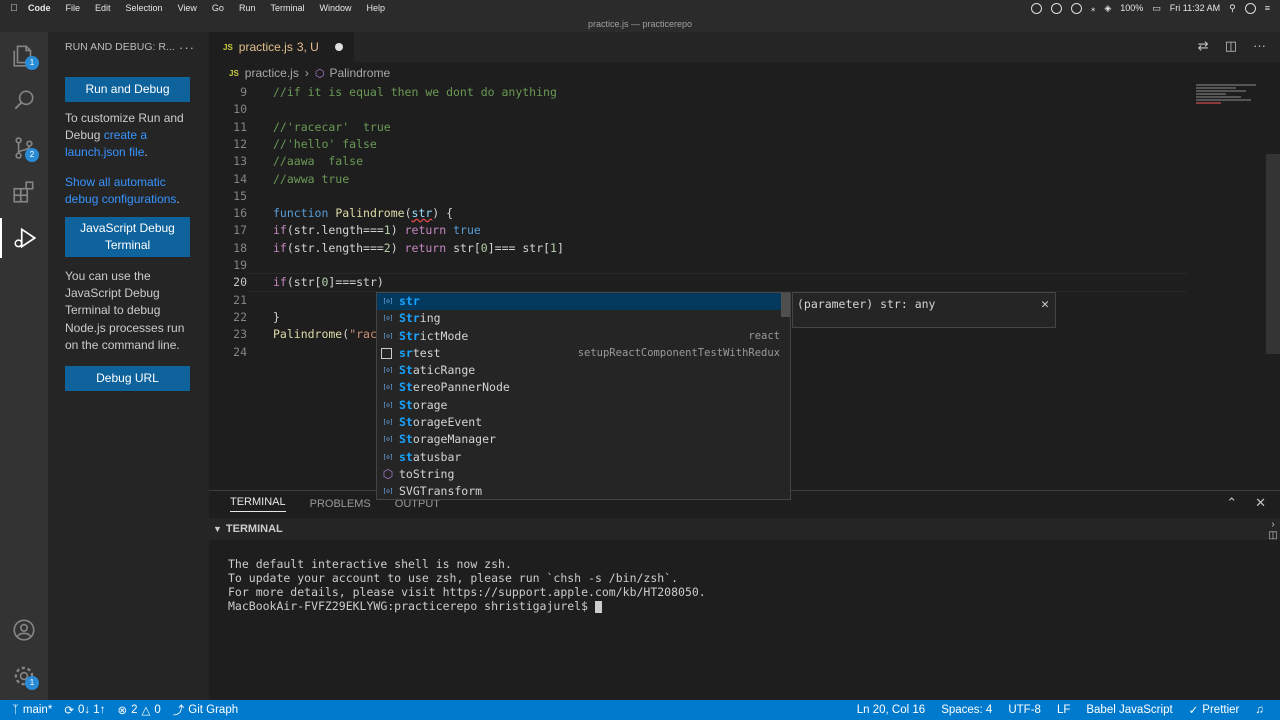  I want to click on suggestion-scrollbar, so click(785, 305).